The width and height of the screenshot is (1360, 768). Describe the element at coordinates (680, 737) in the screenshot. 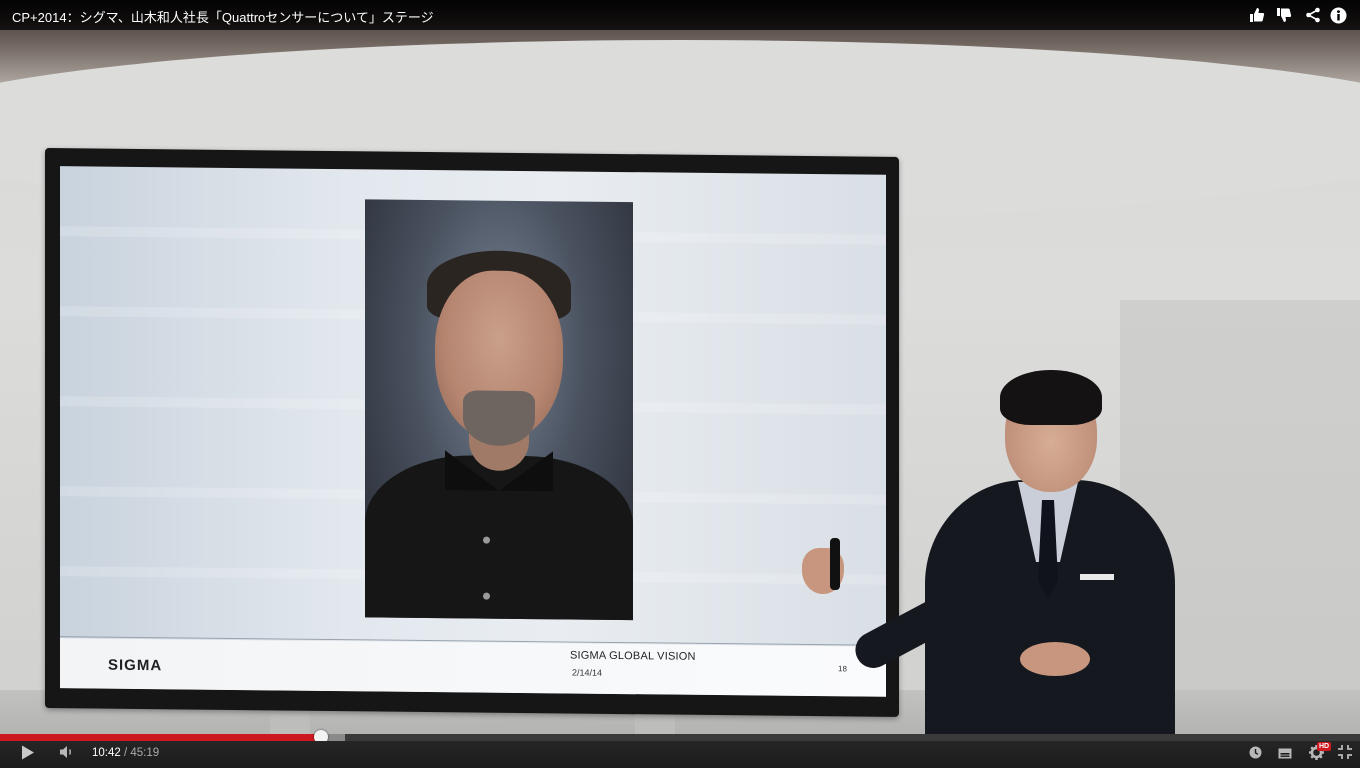

I see `progress-bar` at that location.